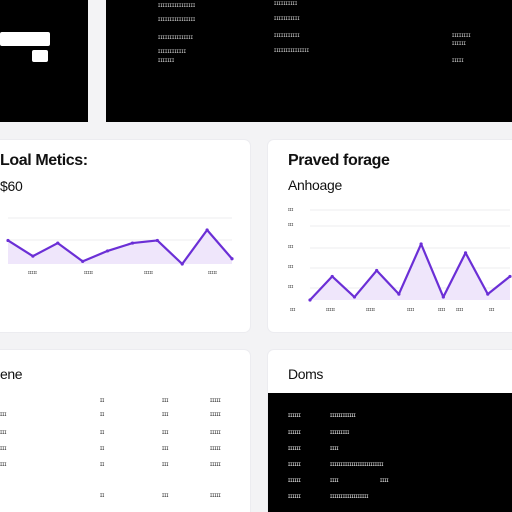  I want to click on panel-divider, so click(97, 61).